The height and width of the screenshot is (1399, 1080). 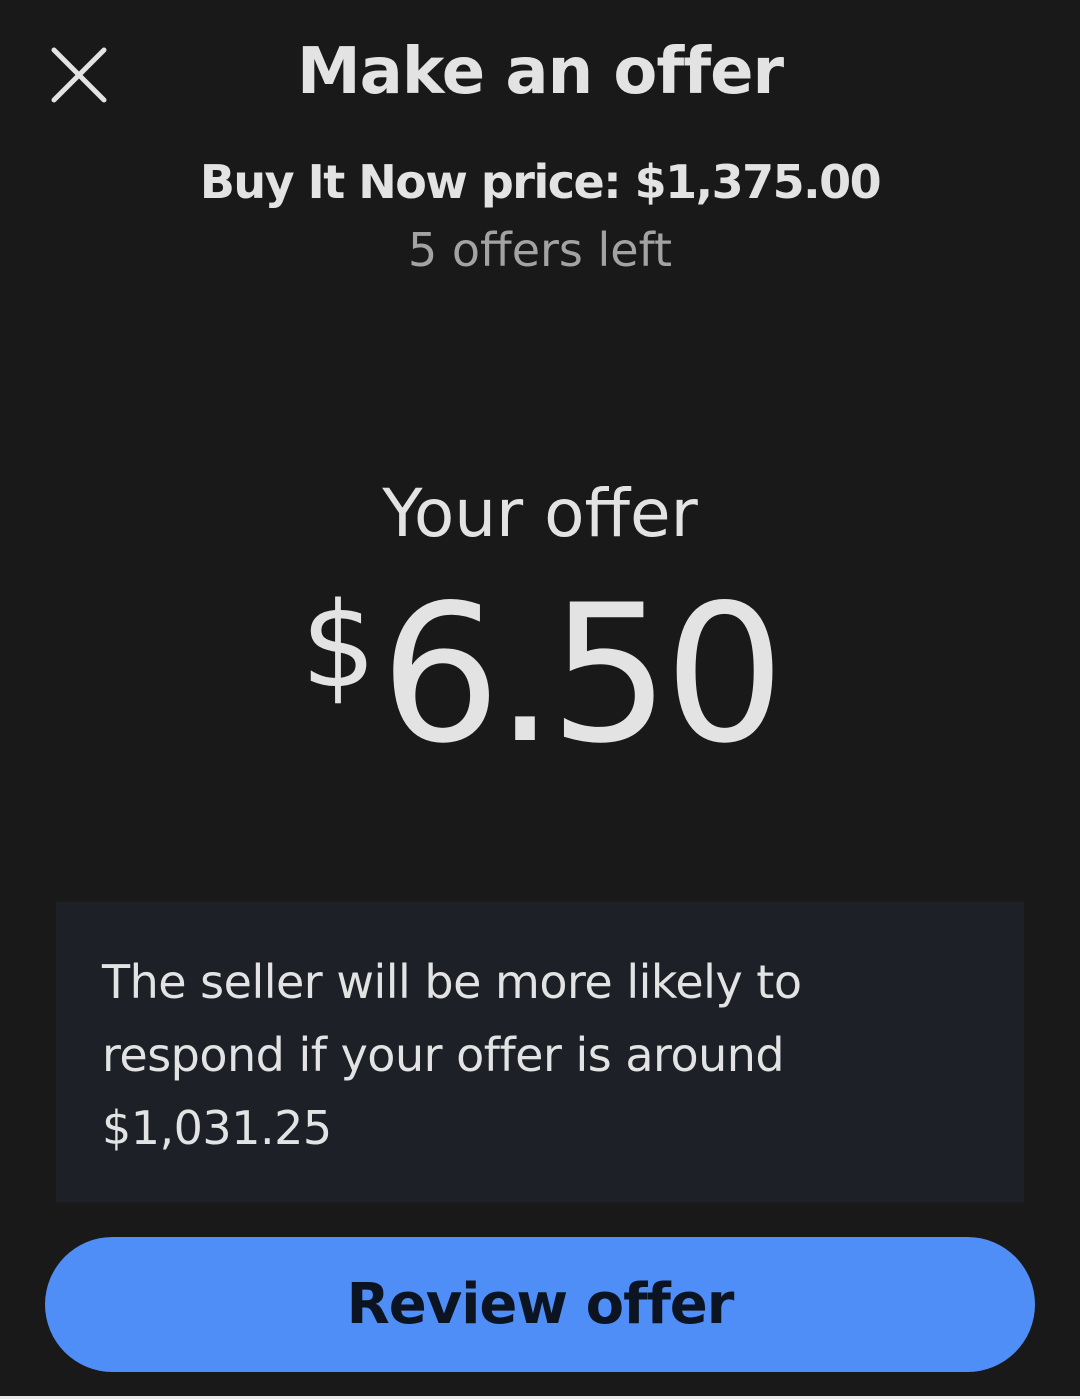 I want to click on offer-amount-input: $ 6.50, so click(x=540, y=675).